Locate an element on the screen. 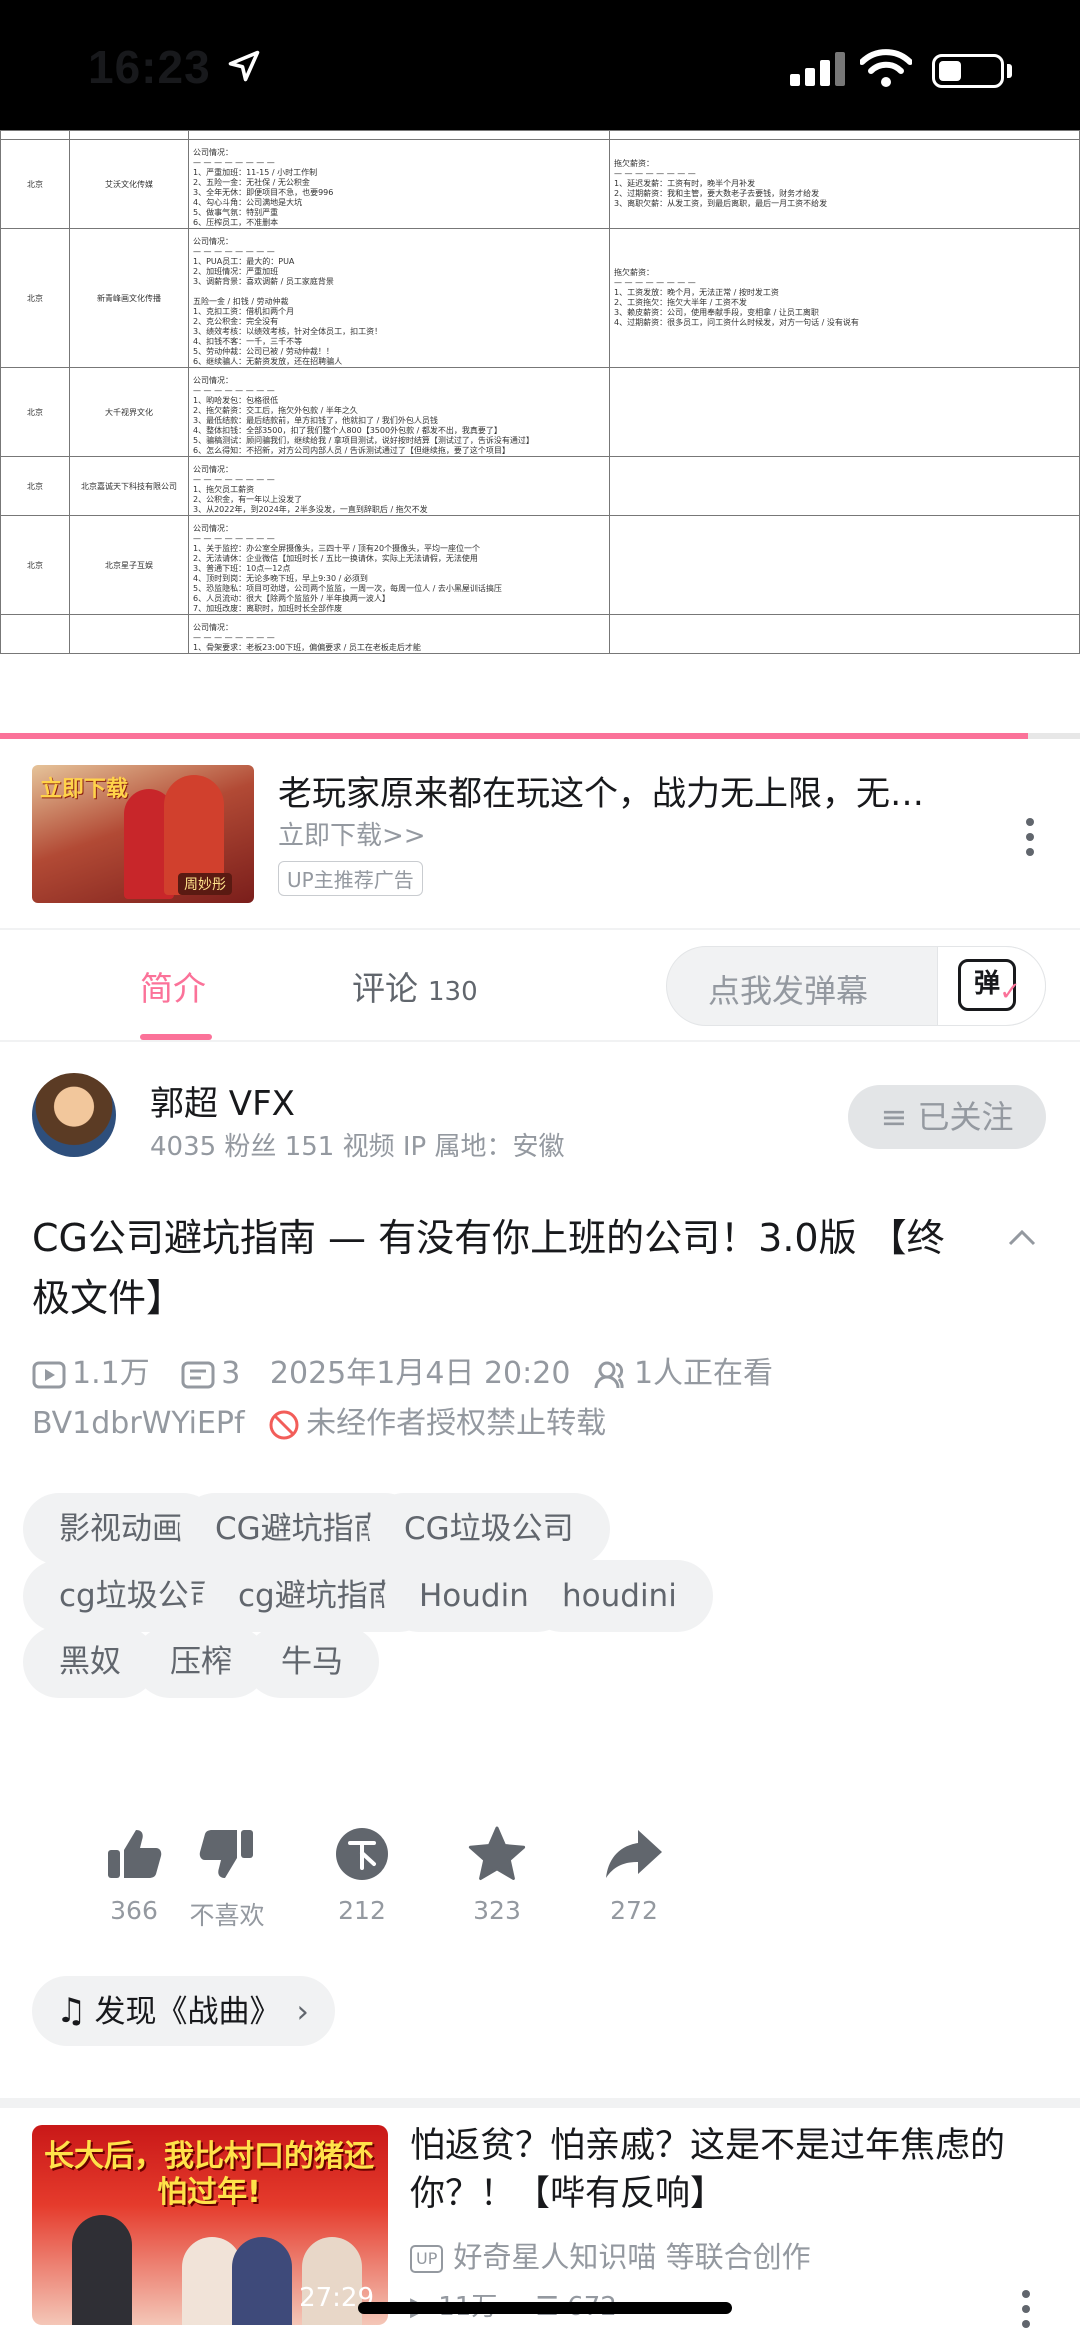  danmaku-count-icon is located at coordinates (198, 1374).